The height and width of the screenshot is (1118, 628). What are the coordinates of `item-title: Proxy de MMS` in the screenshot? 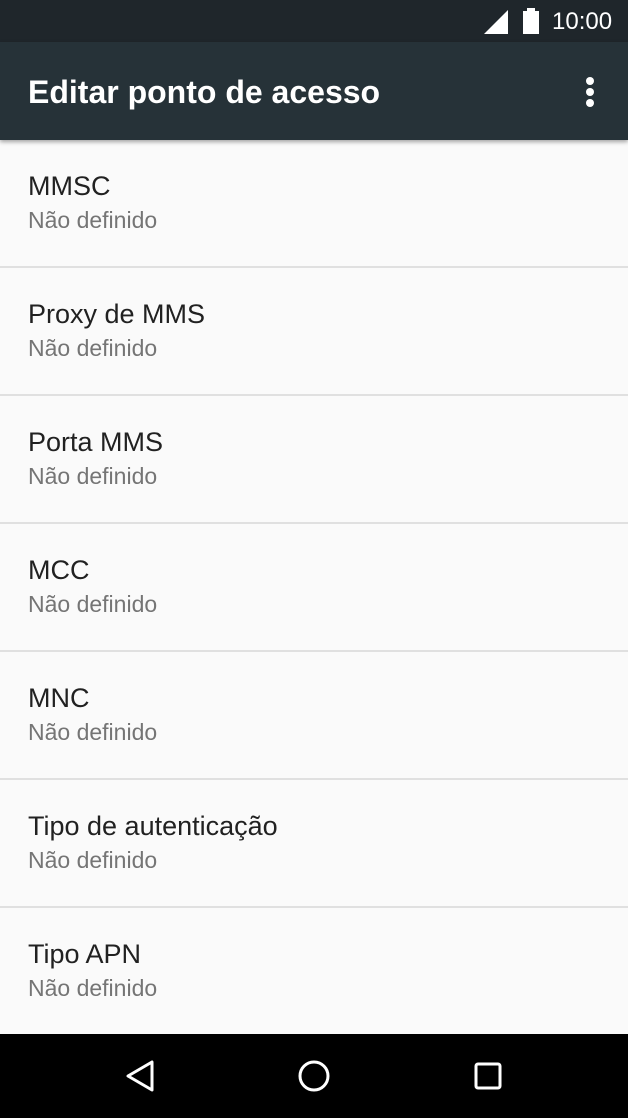 It's located at (117, 314).